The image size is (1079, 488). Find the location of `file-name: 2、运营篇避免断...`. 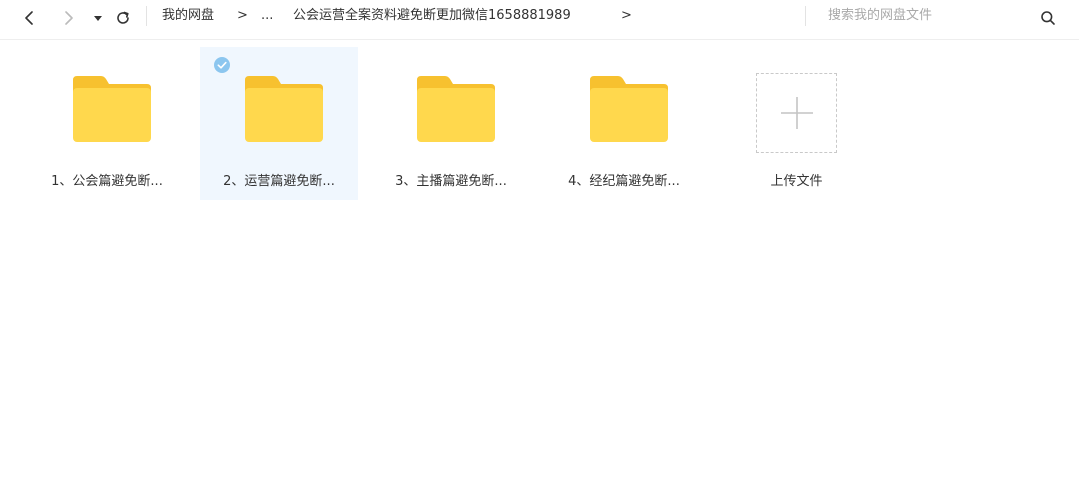

file-name: 2、运营篇避免断... is located at coordinates (279, 181).